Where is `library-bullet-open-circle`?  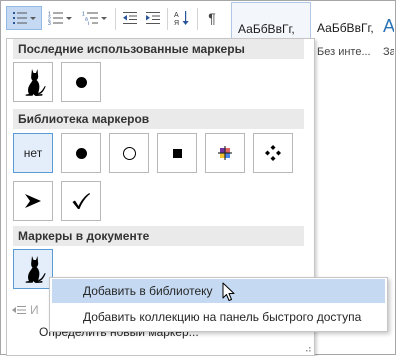 library-bullet-open-circle is located at coordinates (129, 153).